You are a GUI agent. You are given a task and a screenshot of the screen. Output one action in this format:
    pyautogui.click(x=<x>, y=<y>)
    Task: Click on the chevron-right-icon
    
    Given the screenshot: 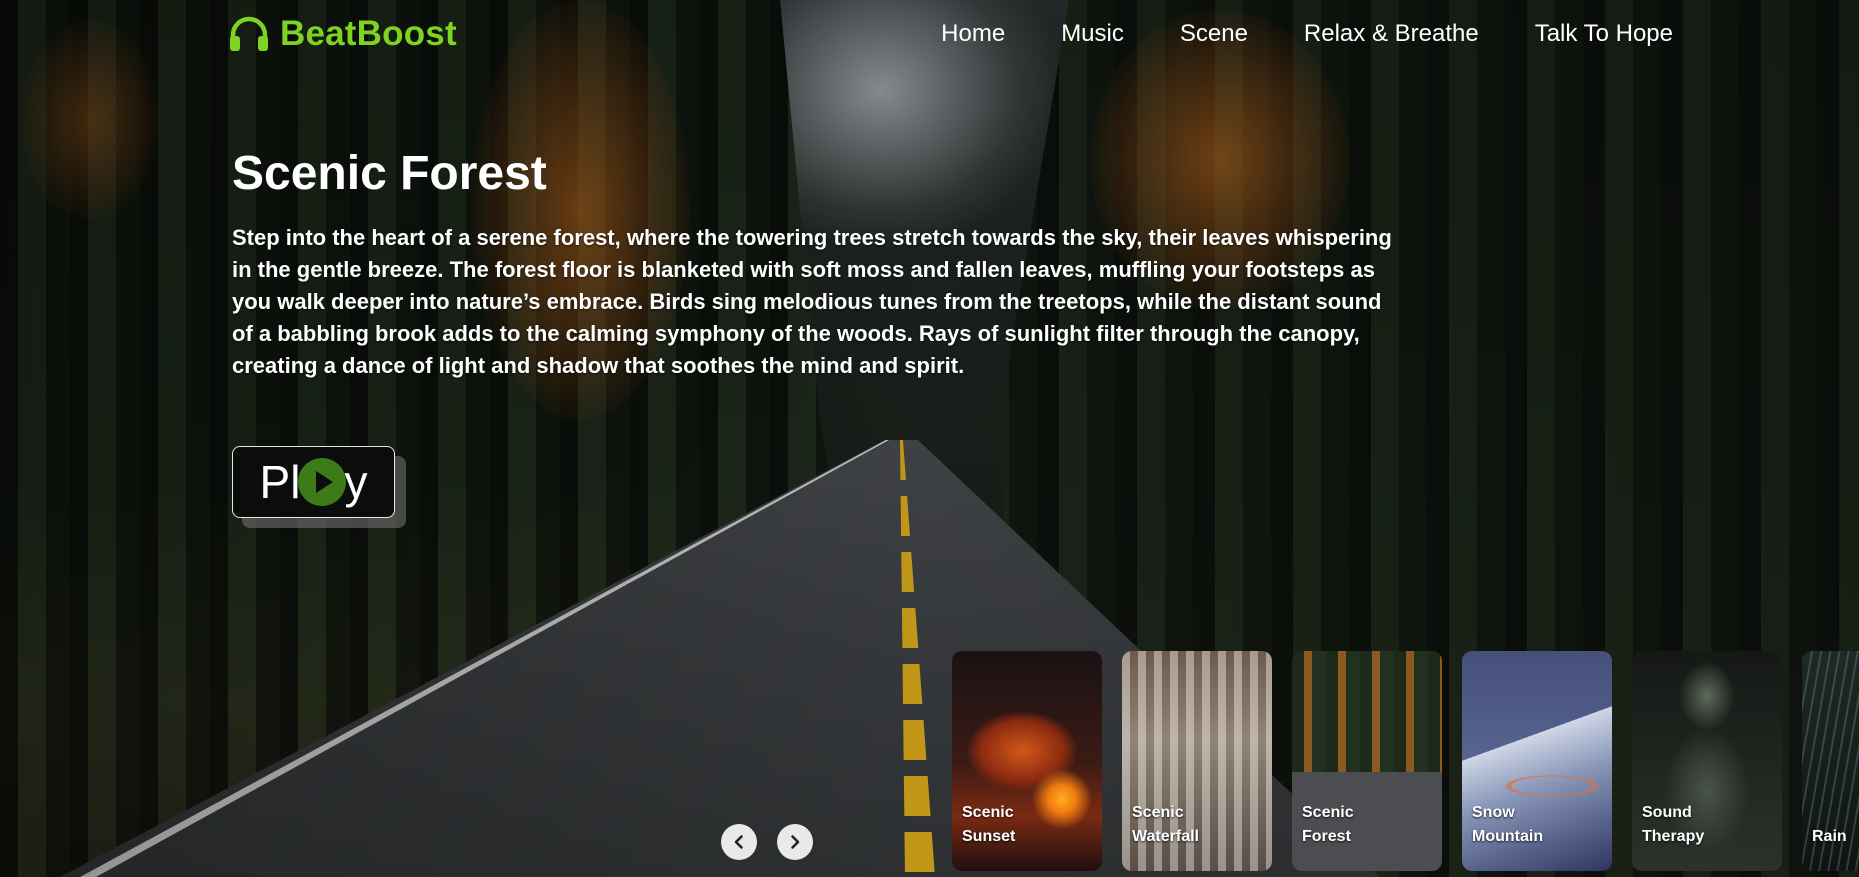 What is the action you would take?
    pyautogui.click(x=795, y=842)
    